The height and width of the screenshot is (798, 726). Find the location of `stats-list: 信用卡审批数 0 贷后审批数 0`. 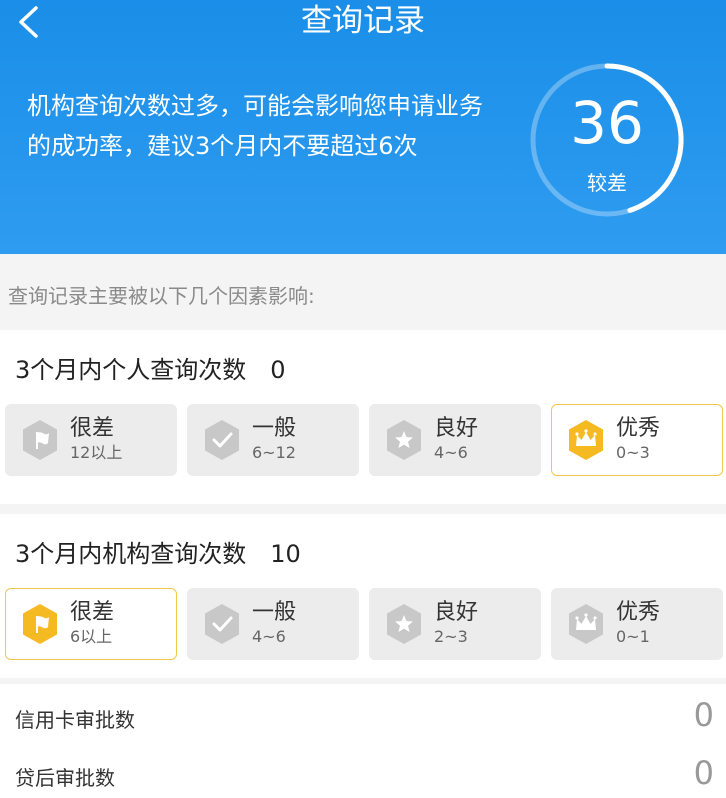

stats-list: 信用卡审批数 0 贷后审批数 0 is located at coordinates (363, 741).